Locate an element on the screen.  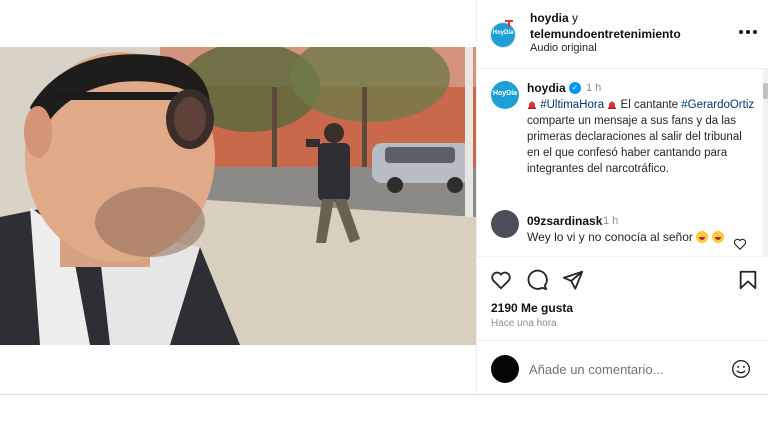
comment-timestamp: 1 h is located at coordinates (611, 221).